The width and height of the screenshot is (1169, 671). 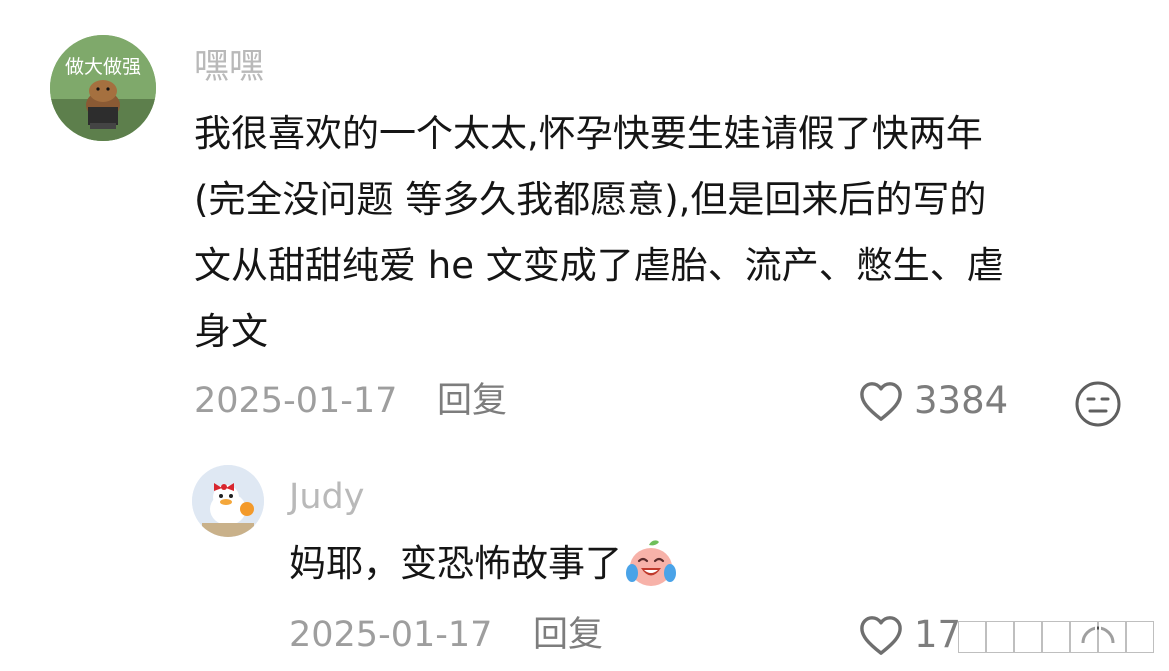 I want to click on avatar: 做大做强, so click(x=103, y=88).